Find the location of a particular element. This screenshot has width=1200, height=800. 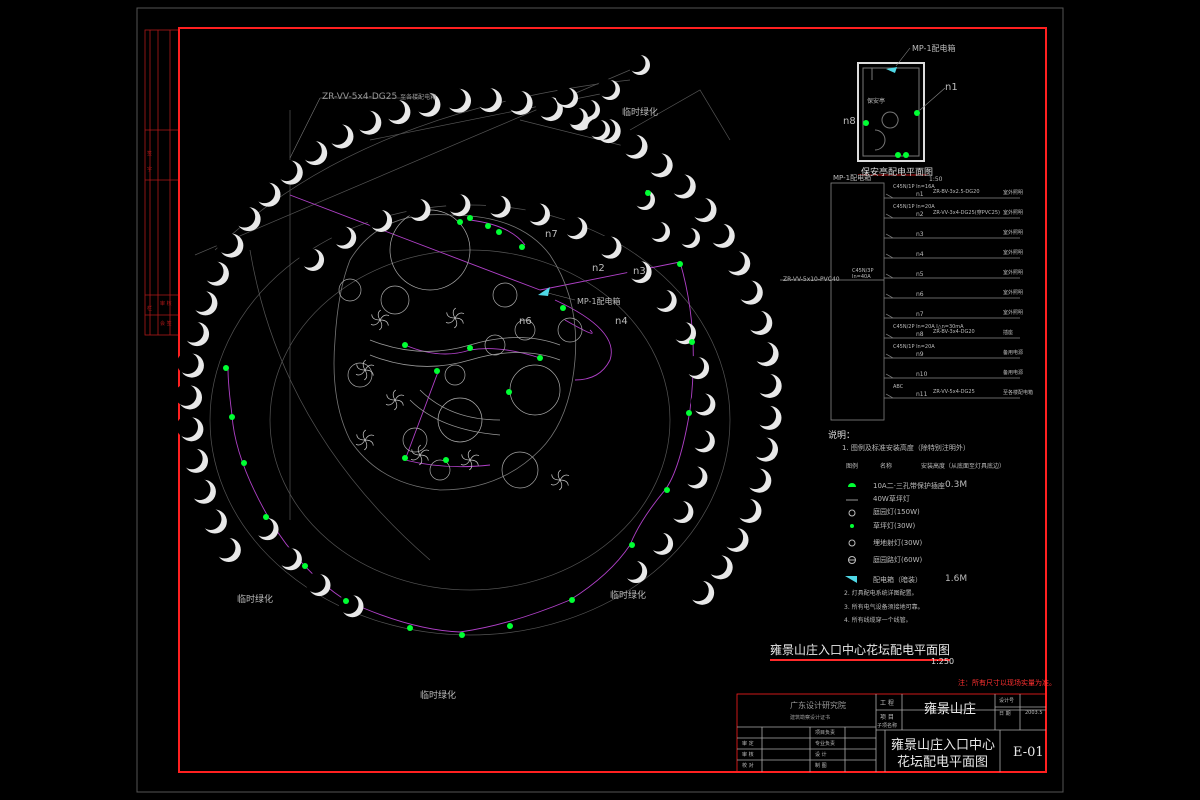

tb-row-left: 审 核 is located at coordinates (748, 755).